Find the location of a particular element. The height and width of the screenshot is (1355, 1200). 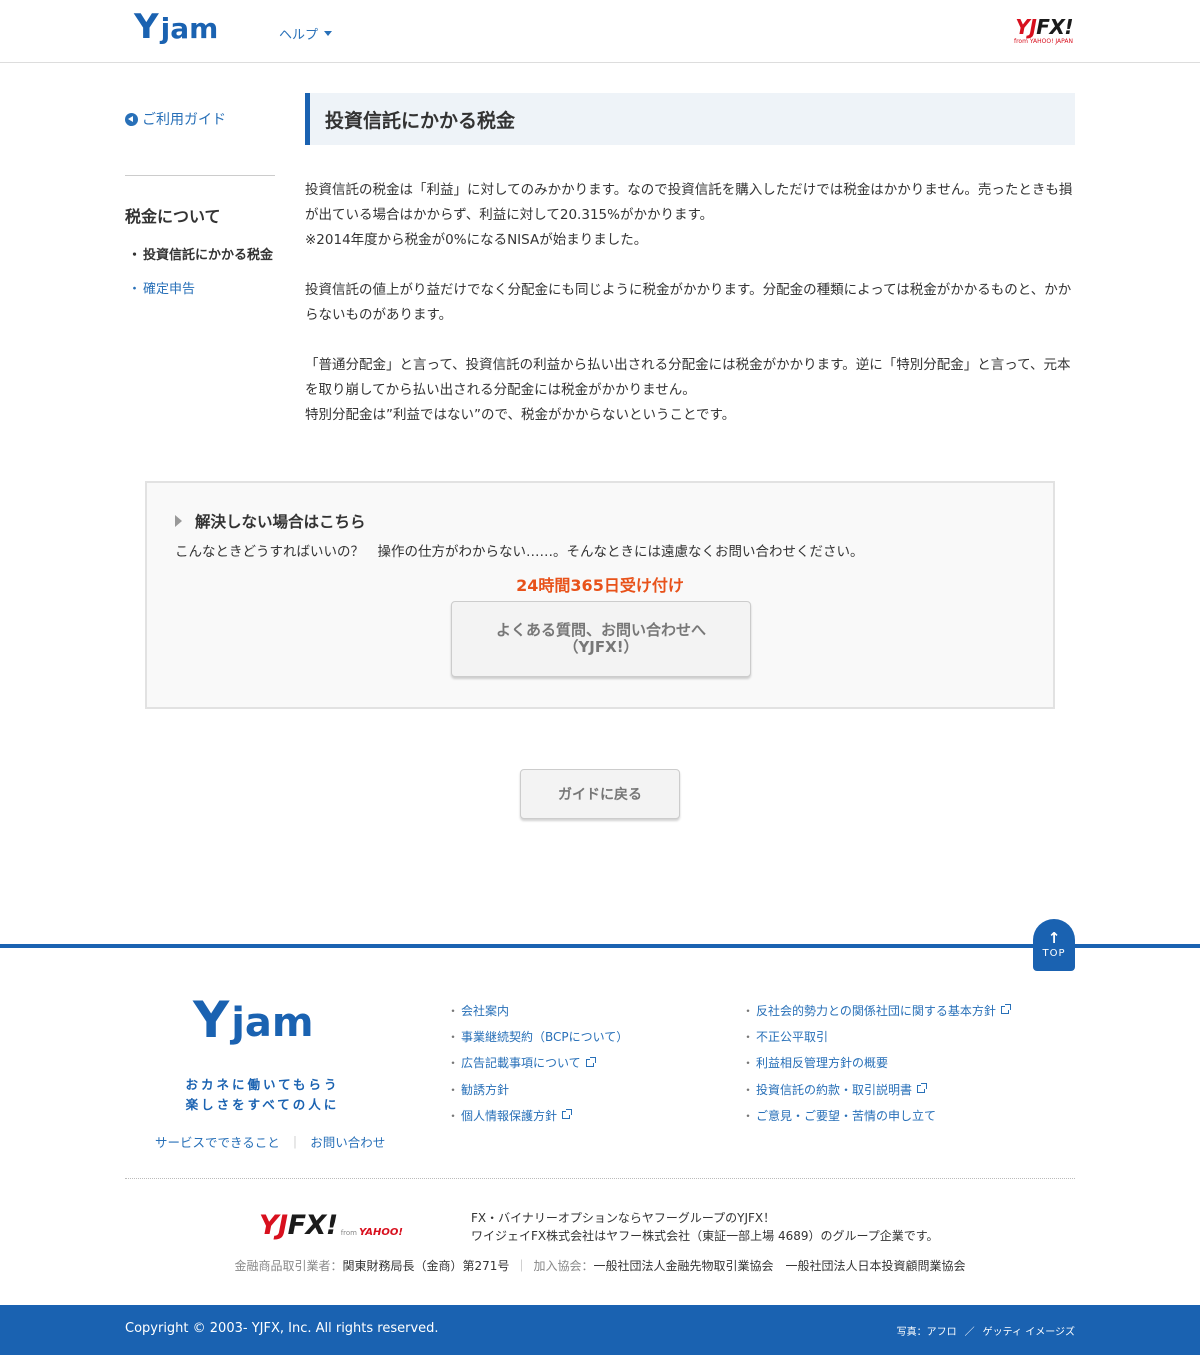

footer-link: ・広告記載事項について is located at coordinates (537, 1063).